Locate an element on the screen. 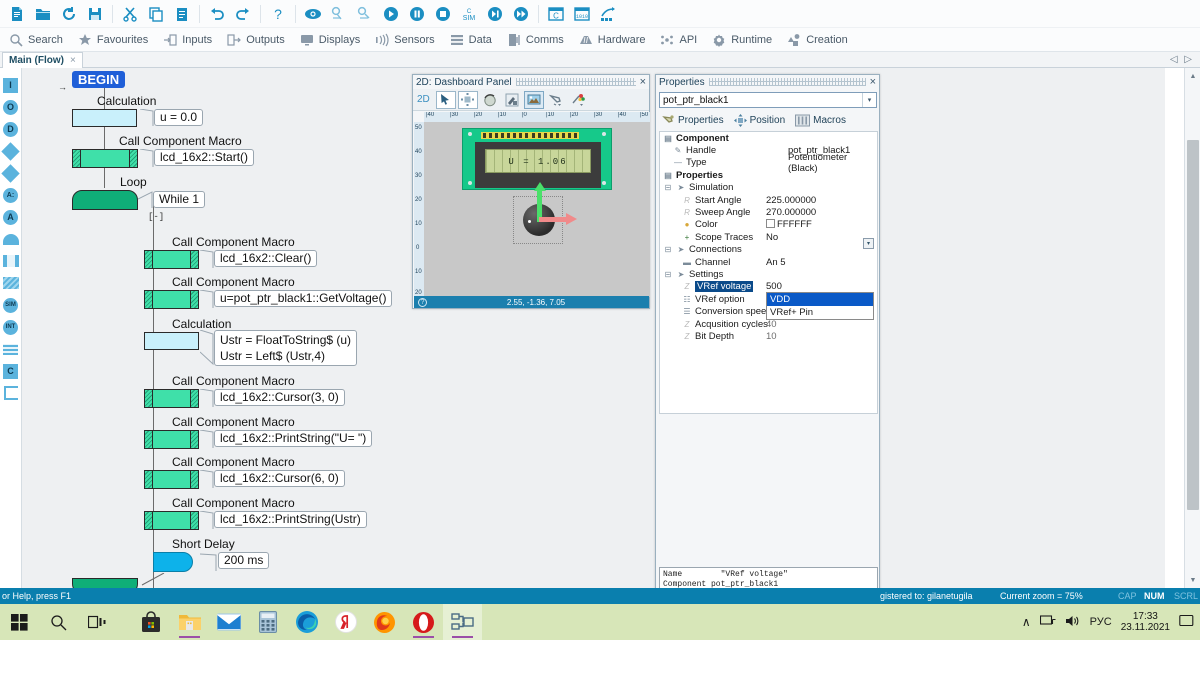 Image resolution: width=1200 pixels, height=675 pixels. category-comms: Comms is located at coordinates (535, 40).